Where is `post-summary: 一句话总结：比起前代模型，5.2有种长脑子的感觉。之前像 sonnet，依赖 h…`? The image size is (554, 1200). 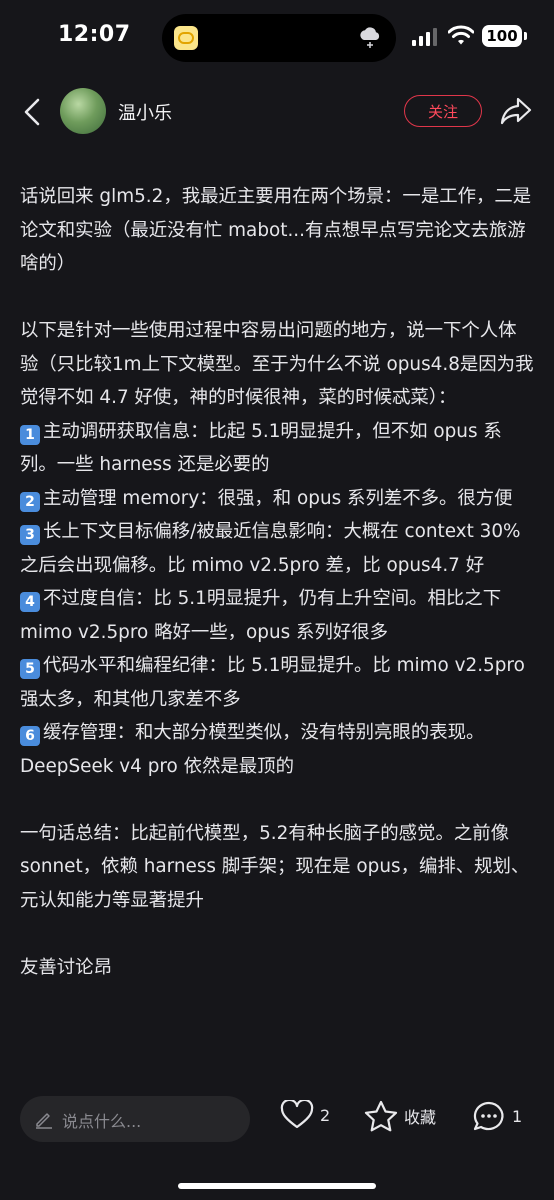
post-summary: 一句话总结：比起前代模型，5.2有种长脑子的感觉。之前像 sonnet，依赖 h… is located at coordinates (275, 866).